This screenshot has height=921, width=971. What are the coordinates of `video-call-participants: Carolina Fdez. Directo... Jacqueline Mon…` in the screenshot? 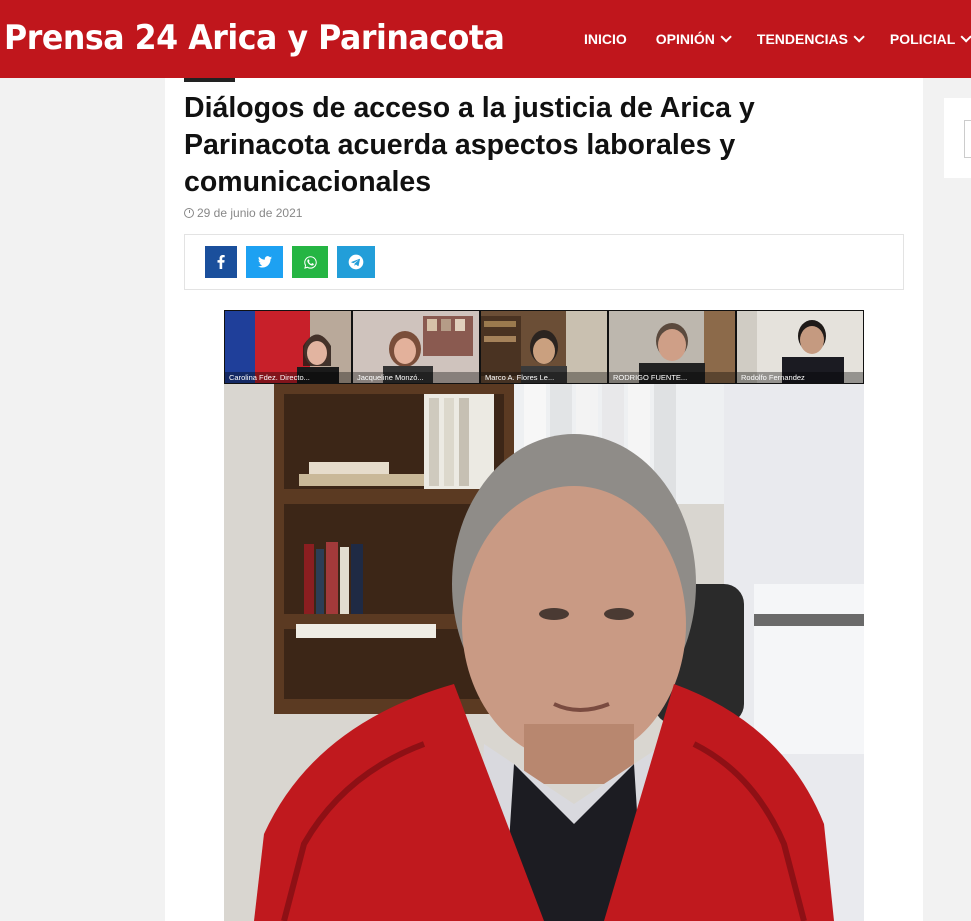 It's located at (544, 347).